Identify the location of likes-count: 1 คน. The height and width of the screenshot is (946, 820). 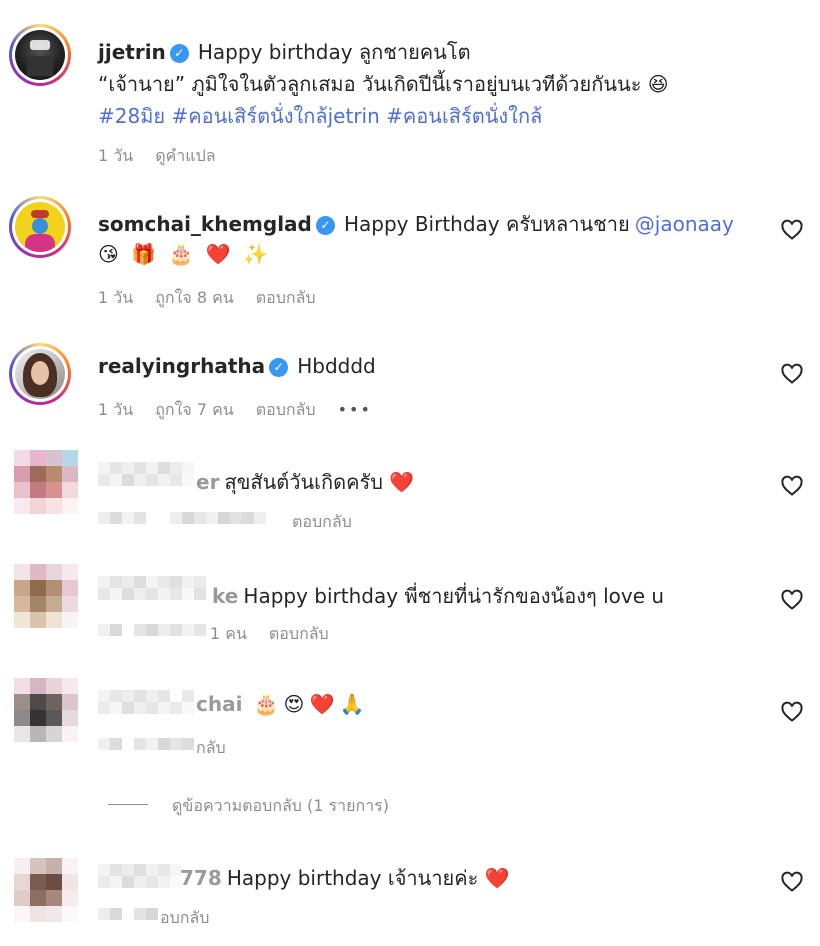
(228, 633).